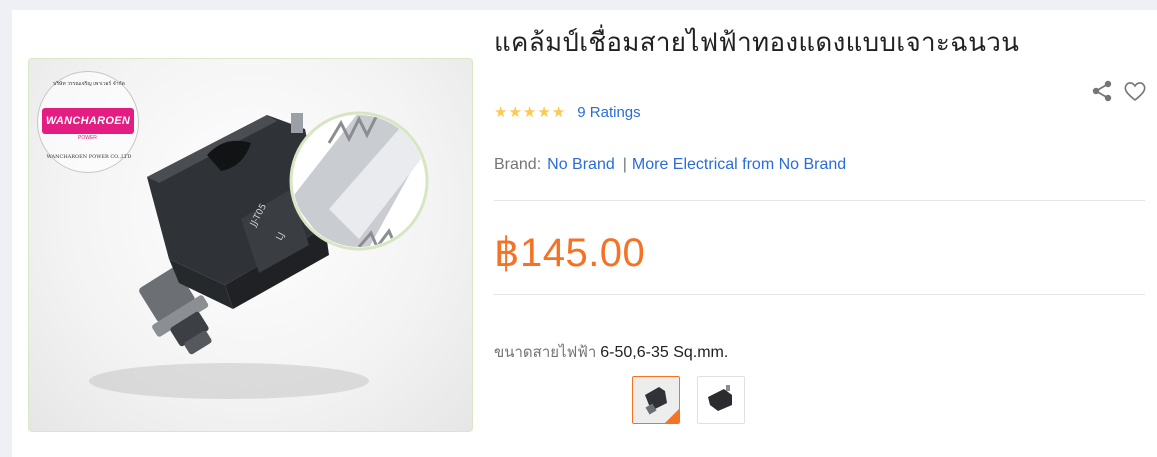  I want to click on product-price: ฿145.00, so click(570, 253).